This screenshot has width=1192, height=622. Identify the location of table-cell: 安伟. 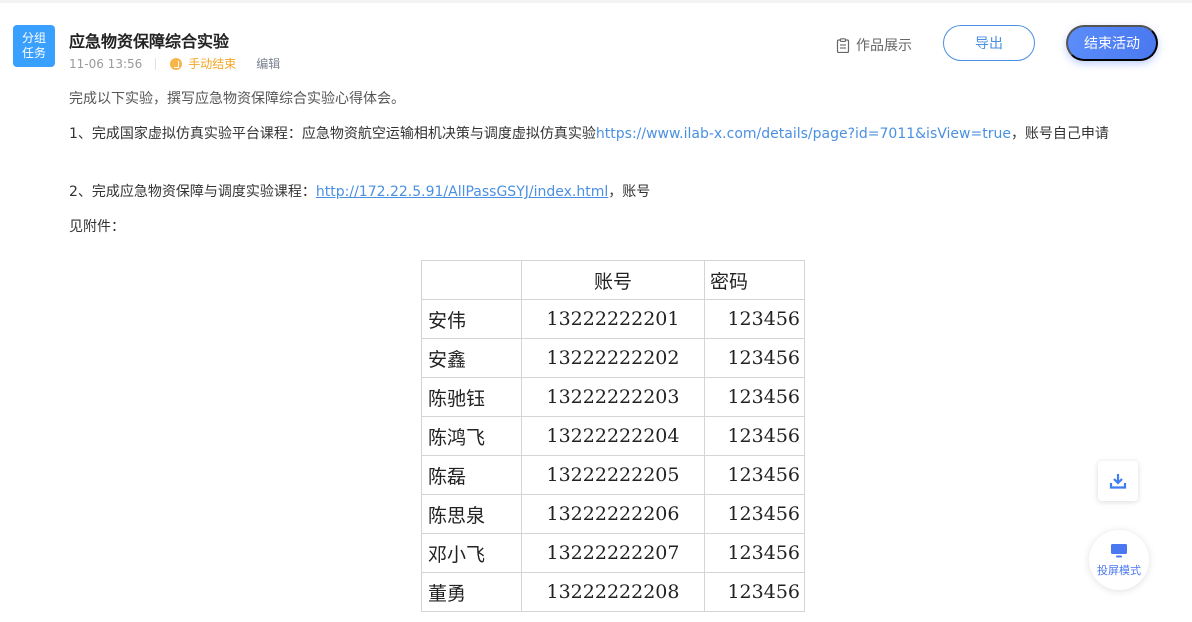
(471, 319).